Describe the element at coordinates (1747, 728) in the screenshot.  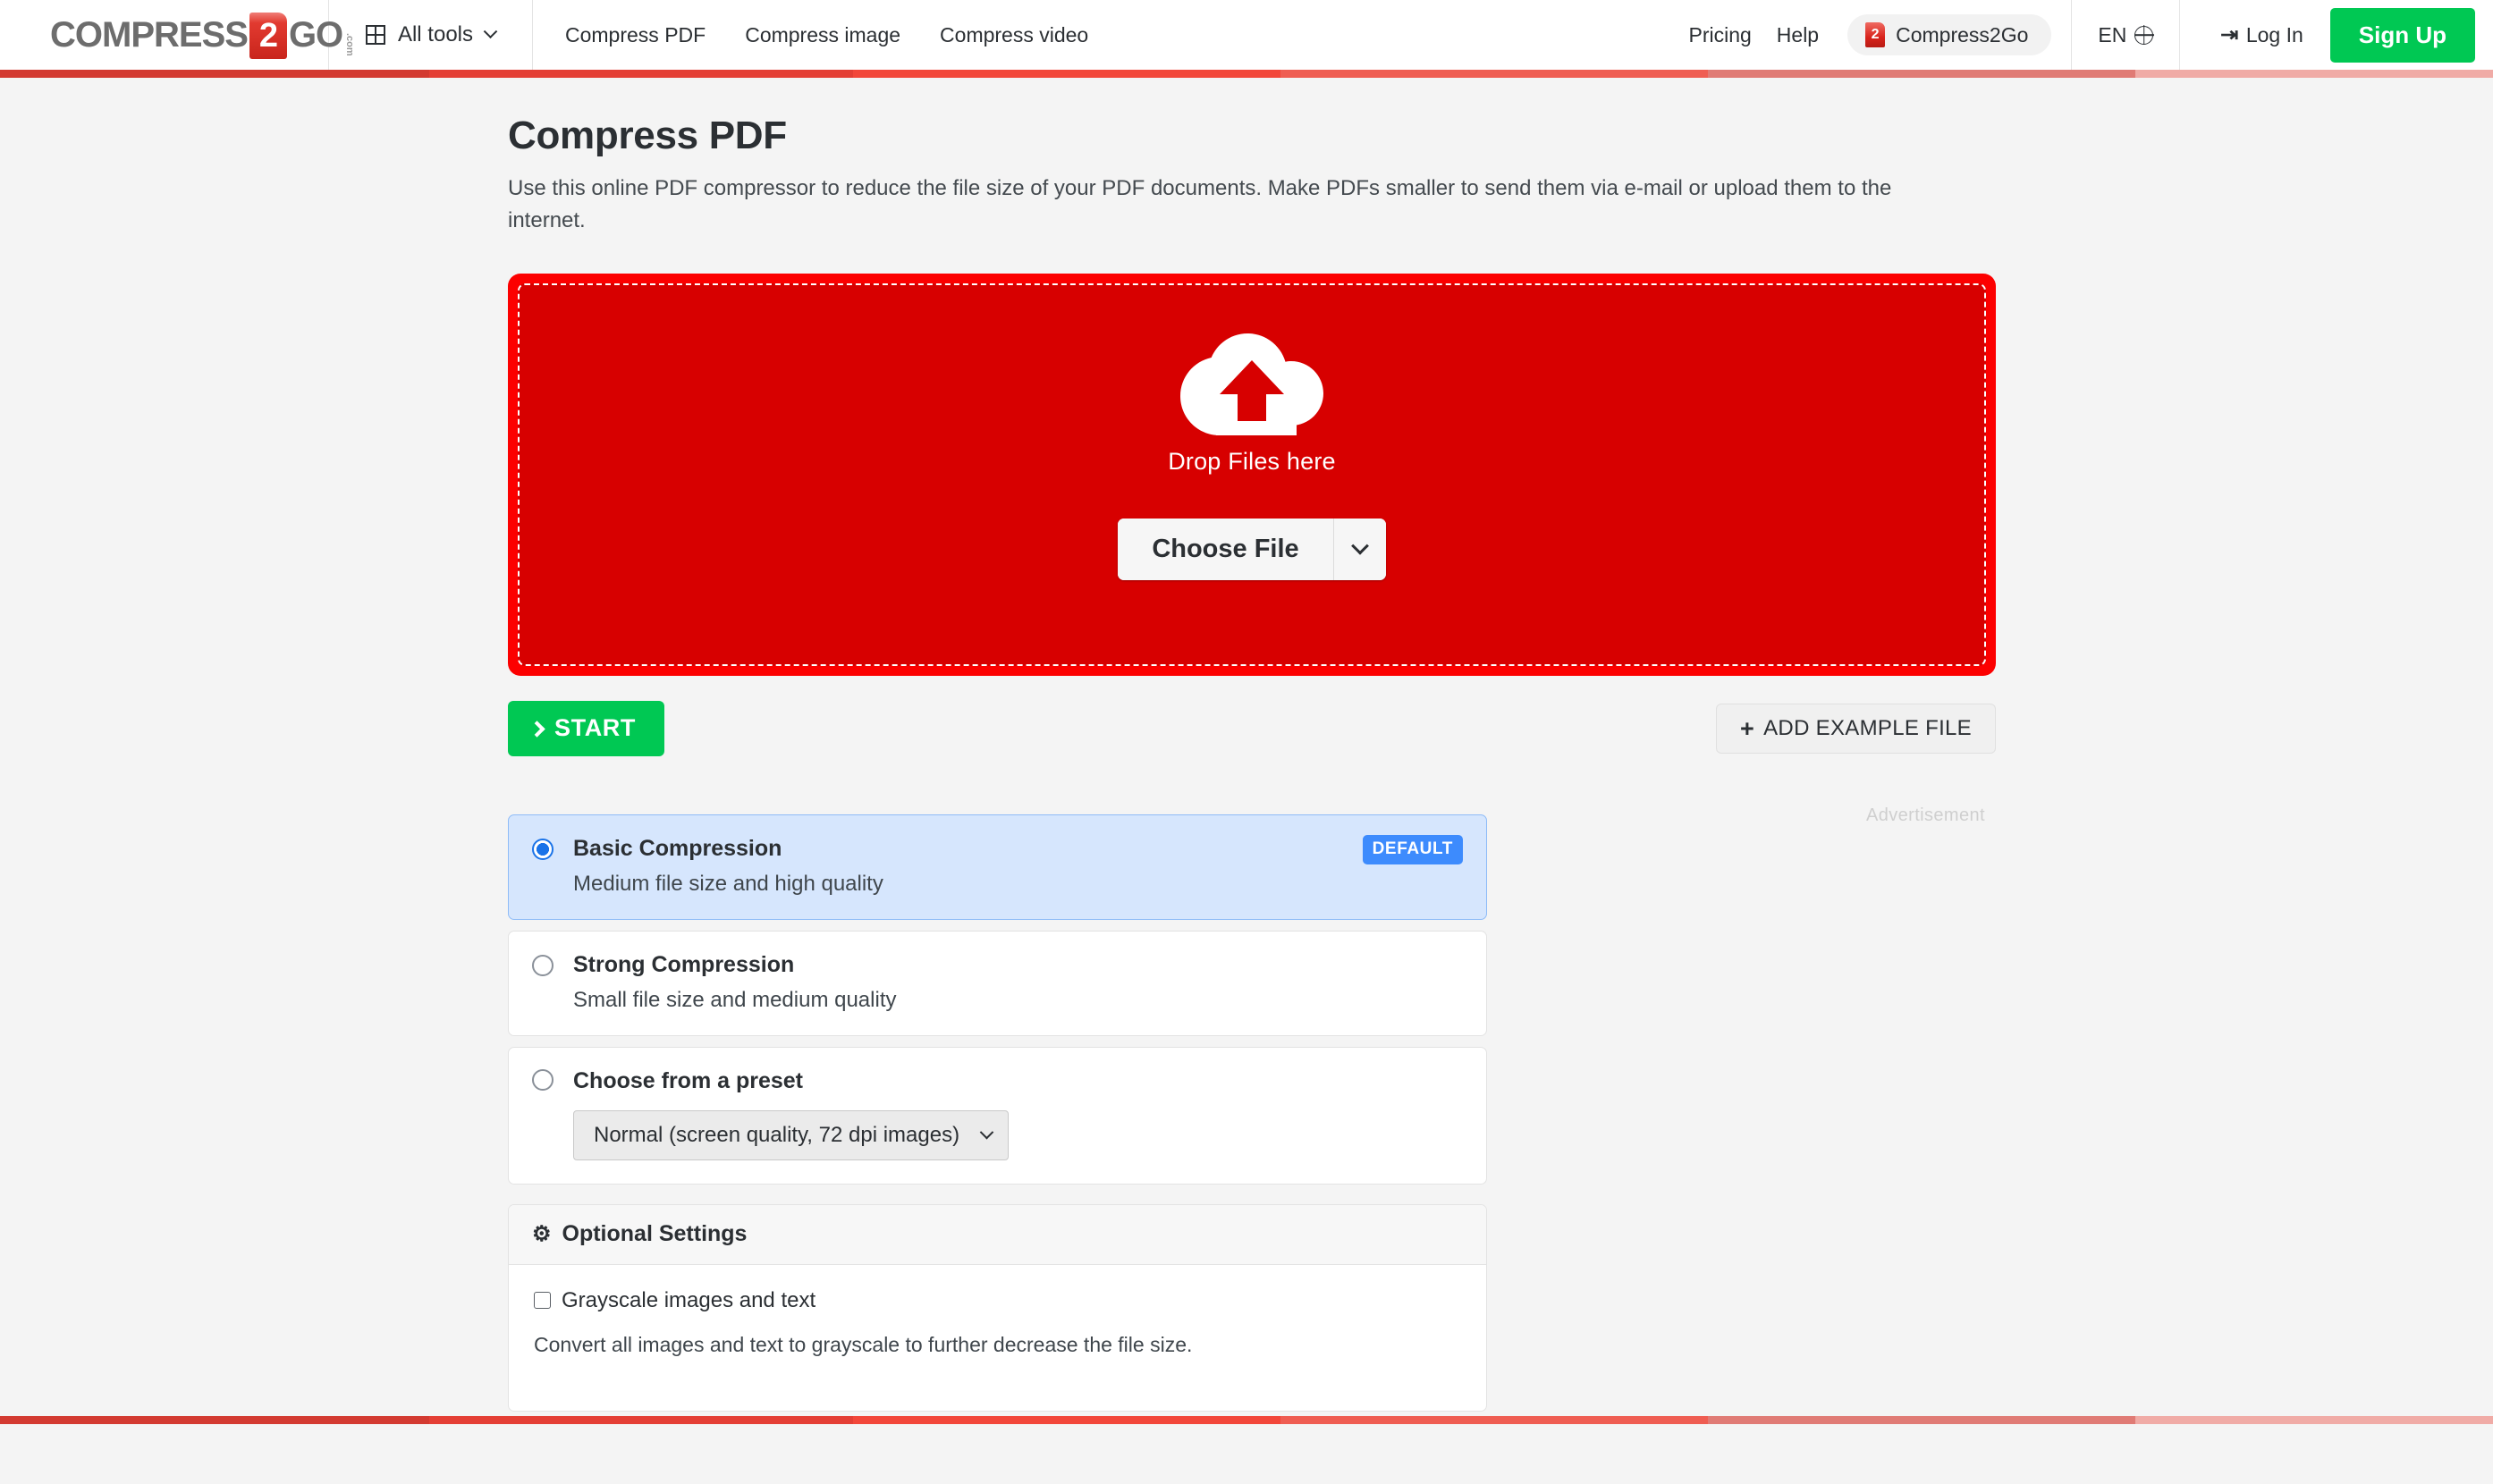
I see `plus-icon: +` at that location.